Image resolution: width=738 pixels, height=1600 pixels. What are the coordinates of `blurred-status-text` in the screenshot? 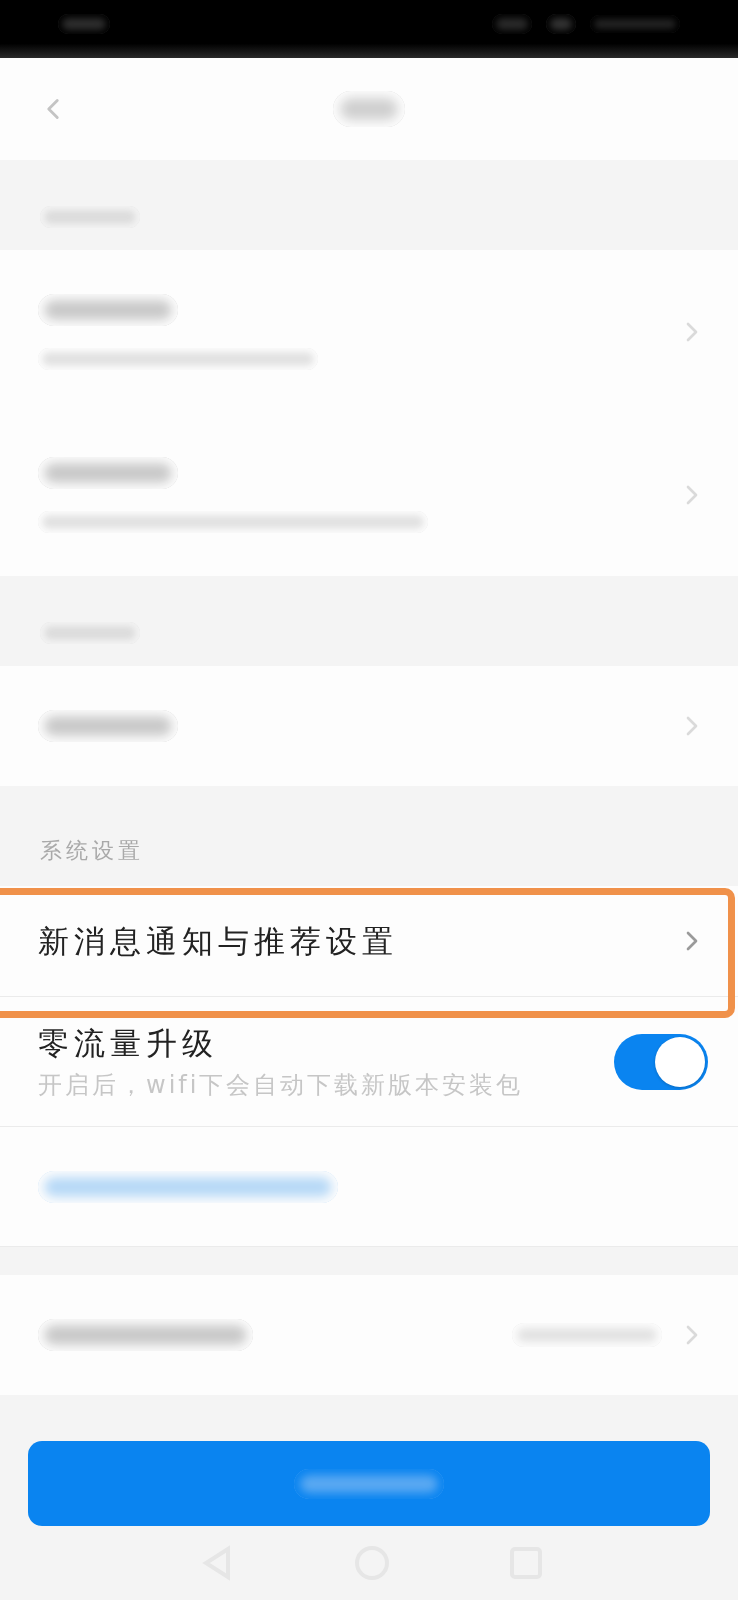 It's located at (84, 24).